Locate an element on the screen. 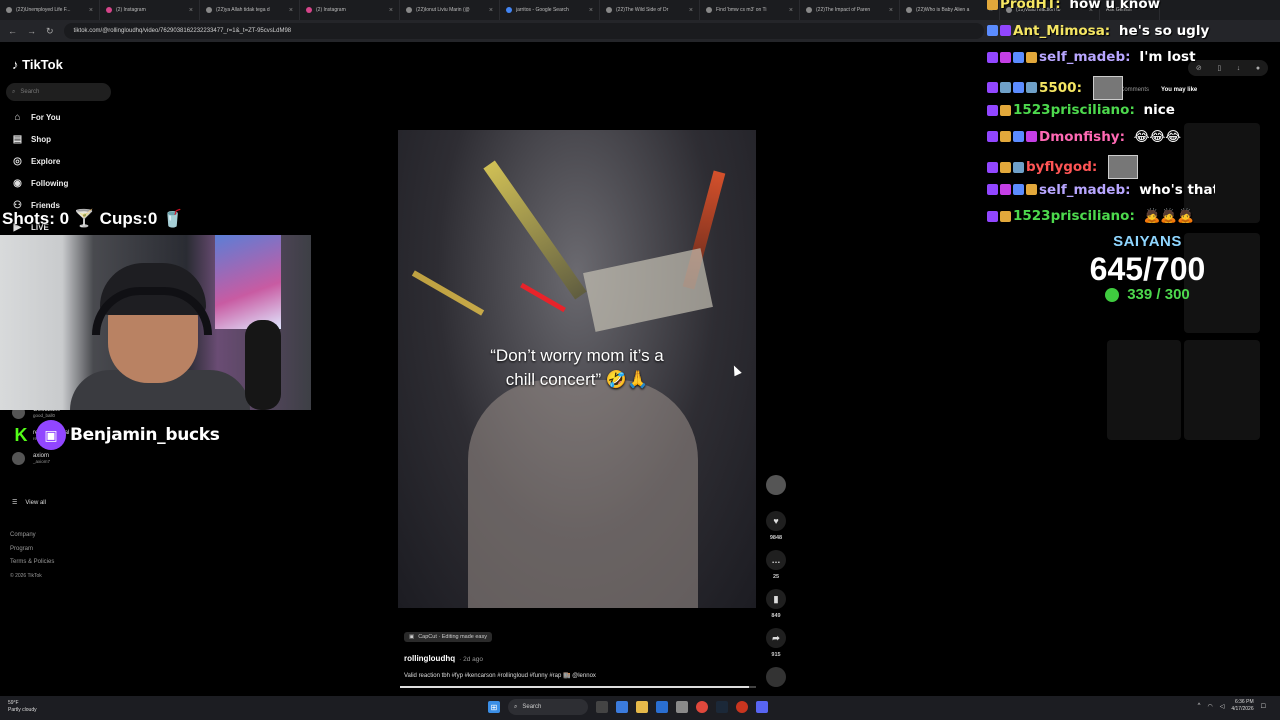 The height and width of the screenshot is (720, 1280). settings-icon is located at coordinates (682, 707).